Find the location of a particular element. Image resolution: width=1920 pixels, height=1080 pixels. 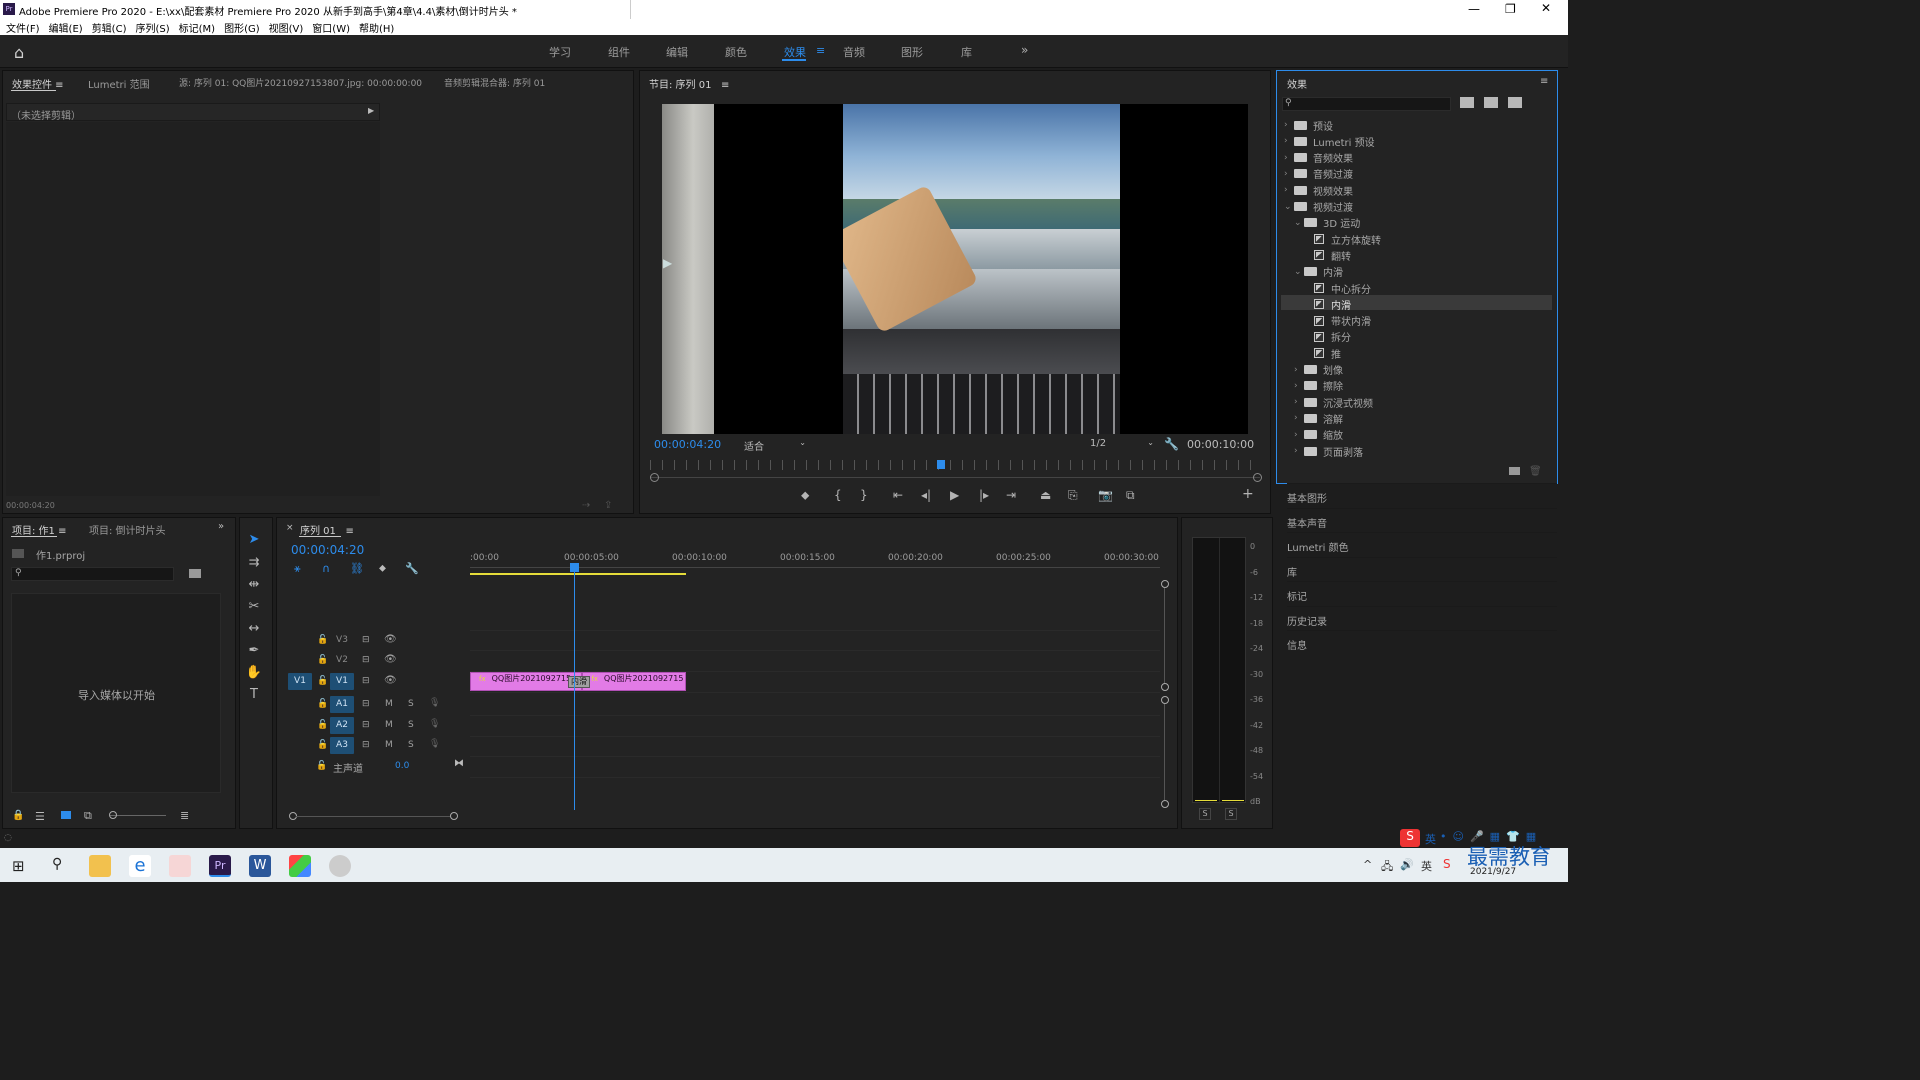

resolution-dropdown: 1/2 ⌄ is located at coordinates (1122, 445).